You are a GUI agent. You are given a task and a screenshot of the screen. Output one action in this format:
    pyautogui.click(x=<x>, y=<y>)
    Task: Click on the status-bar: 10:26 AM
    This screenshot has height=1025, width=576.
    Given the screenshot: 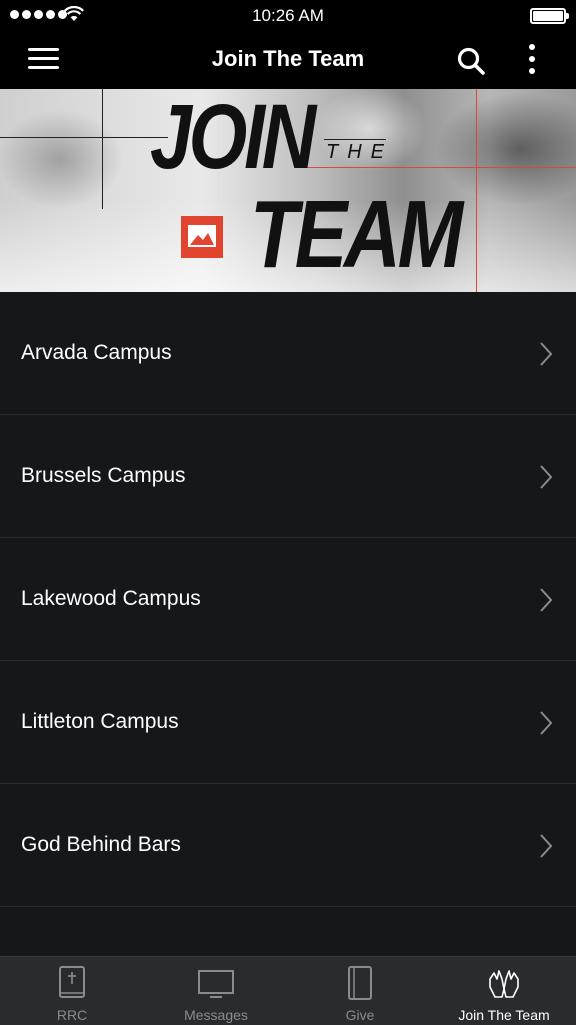 What is the action you would take?
    pyautogui.click(x=288, y=15)
    